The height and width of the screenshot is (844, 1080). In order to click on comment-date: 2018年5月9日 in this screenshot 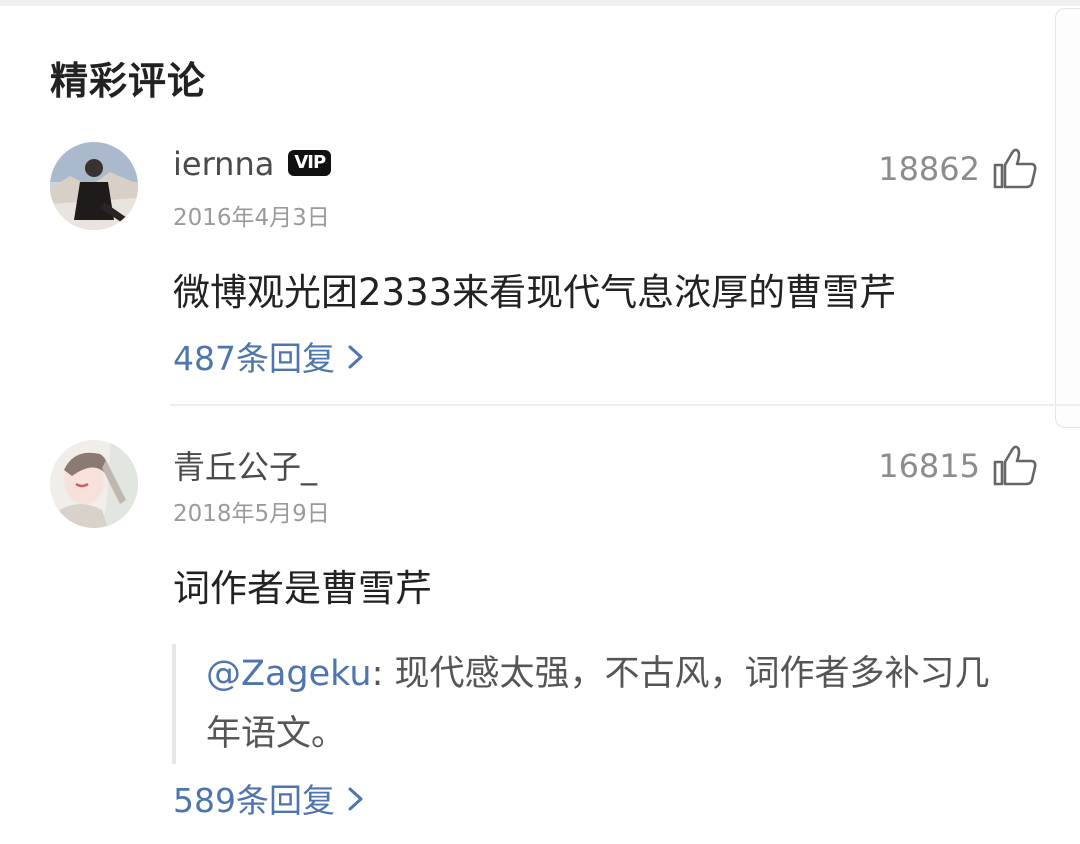, I will do `click(251, 514)`.